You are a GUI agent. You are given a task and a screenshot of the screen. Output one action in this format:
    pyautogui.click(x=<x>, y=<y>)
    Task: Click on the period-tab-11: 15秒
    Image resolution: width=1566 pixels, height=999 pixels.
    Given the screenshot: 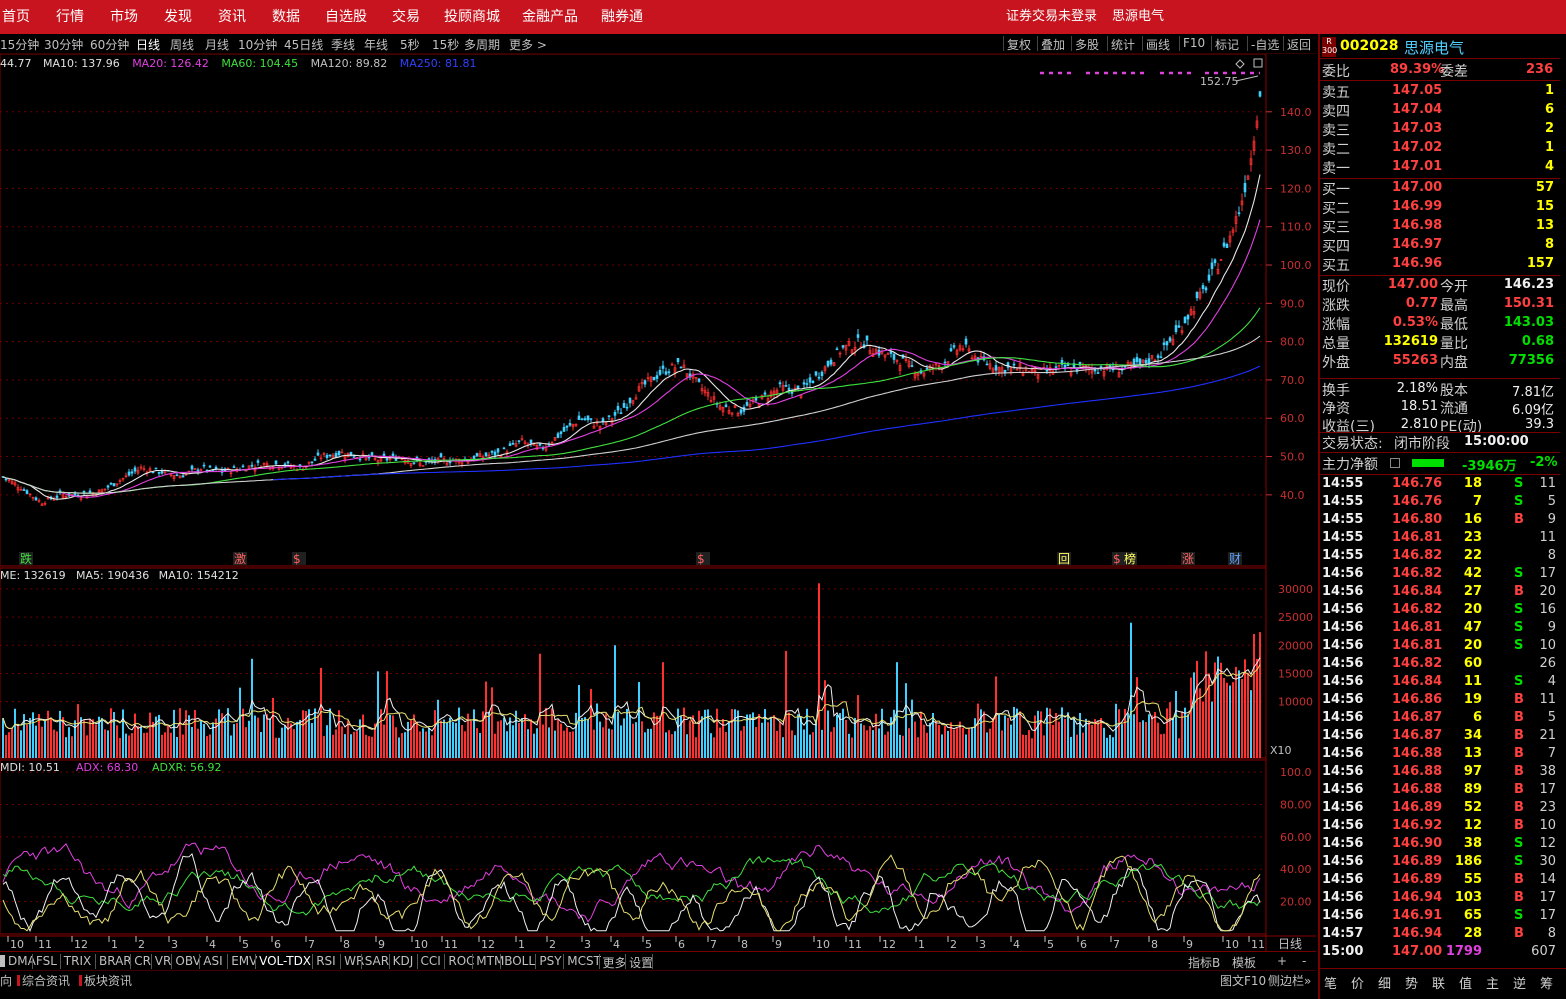 What is the action you would take?
    pyautogui.click(x=445, y=44)
    